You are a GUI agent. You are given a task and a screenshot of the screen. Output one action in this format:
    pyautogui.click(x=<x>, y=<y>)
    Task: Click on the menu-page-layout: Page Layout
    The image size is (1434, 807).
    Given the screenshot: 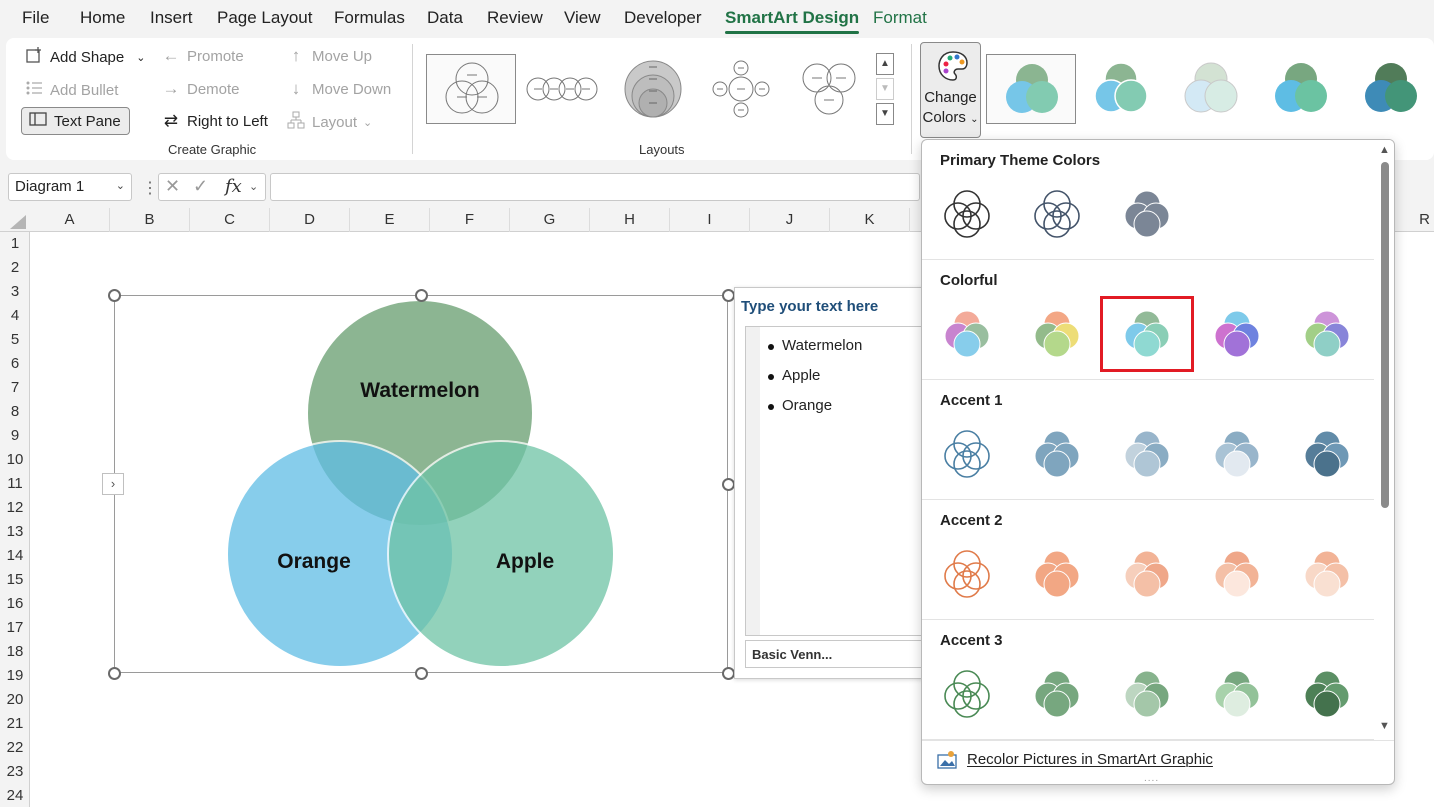 What is the action you would take?
    pyautogui.click(x=264, y=18)
    